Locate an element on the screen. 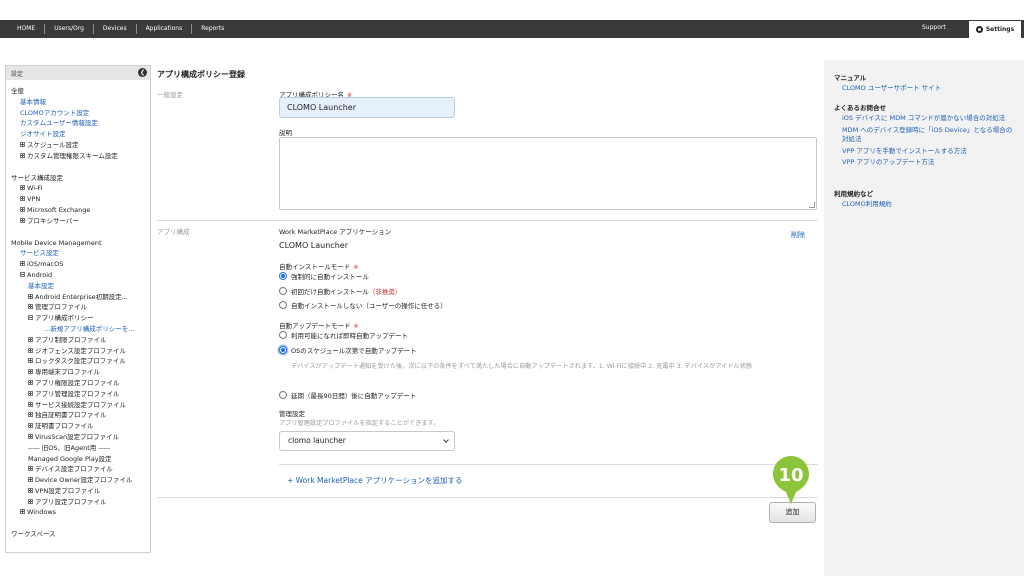 This screenshot has width=1024, height=576. sidebar-section-heading: ワークスペース is located at coordinates (78, 534).